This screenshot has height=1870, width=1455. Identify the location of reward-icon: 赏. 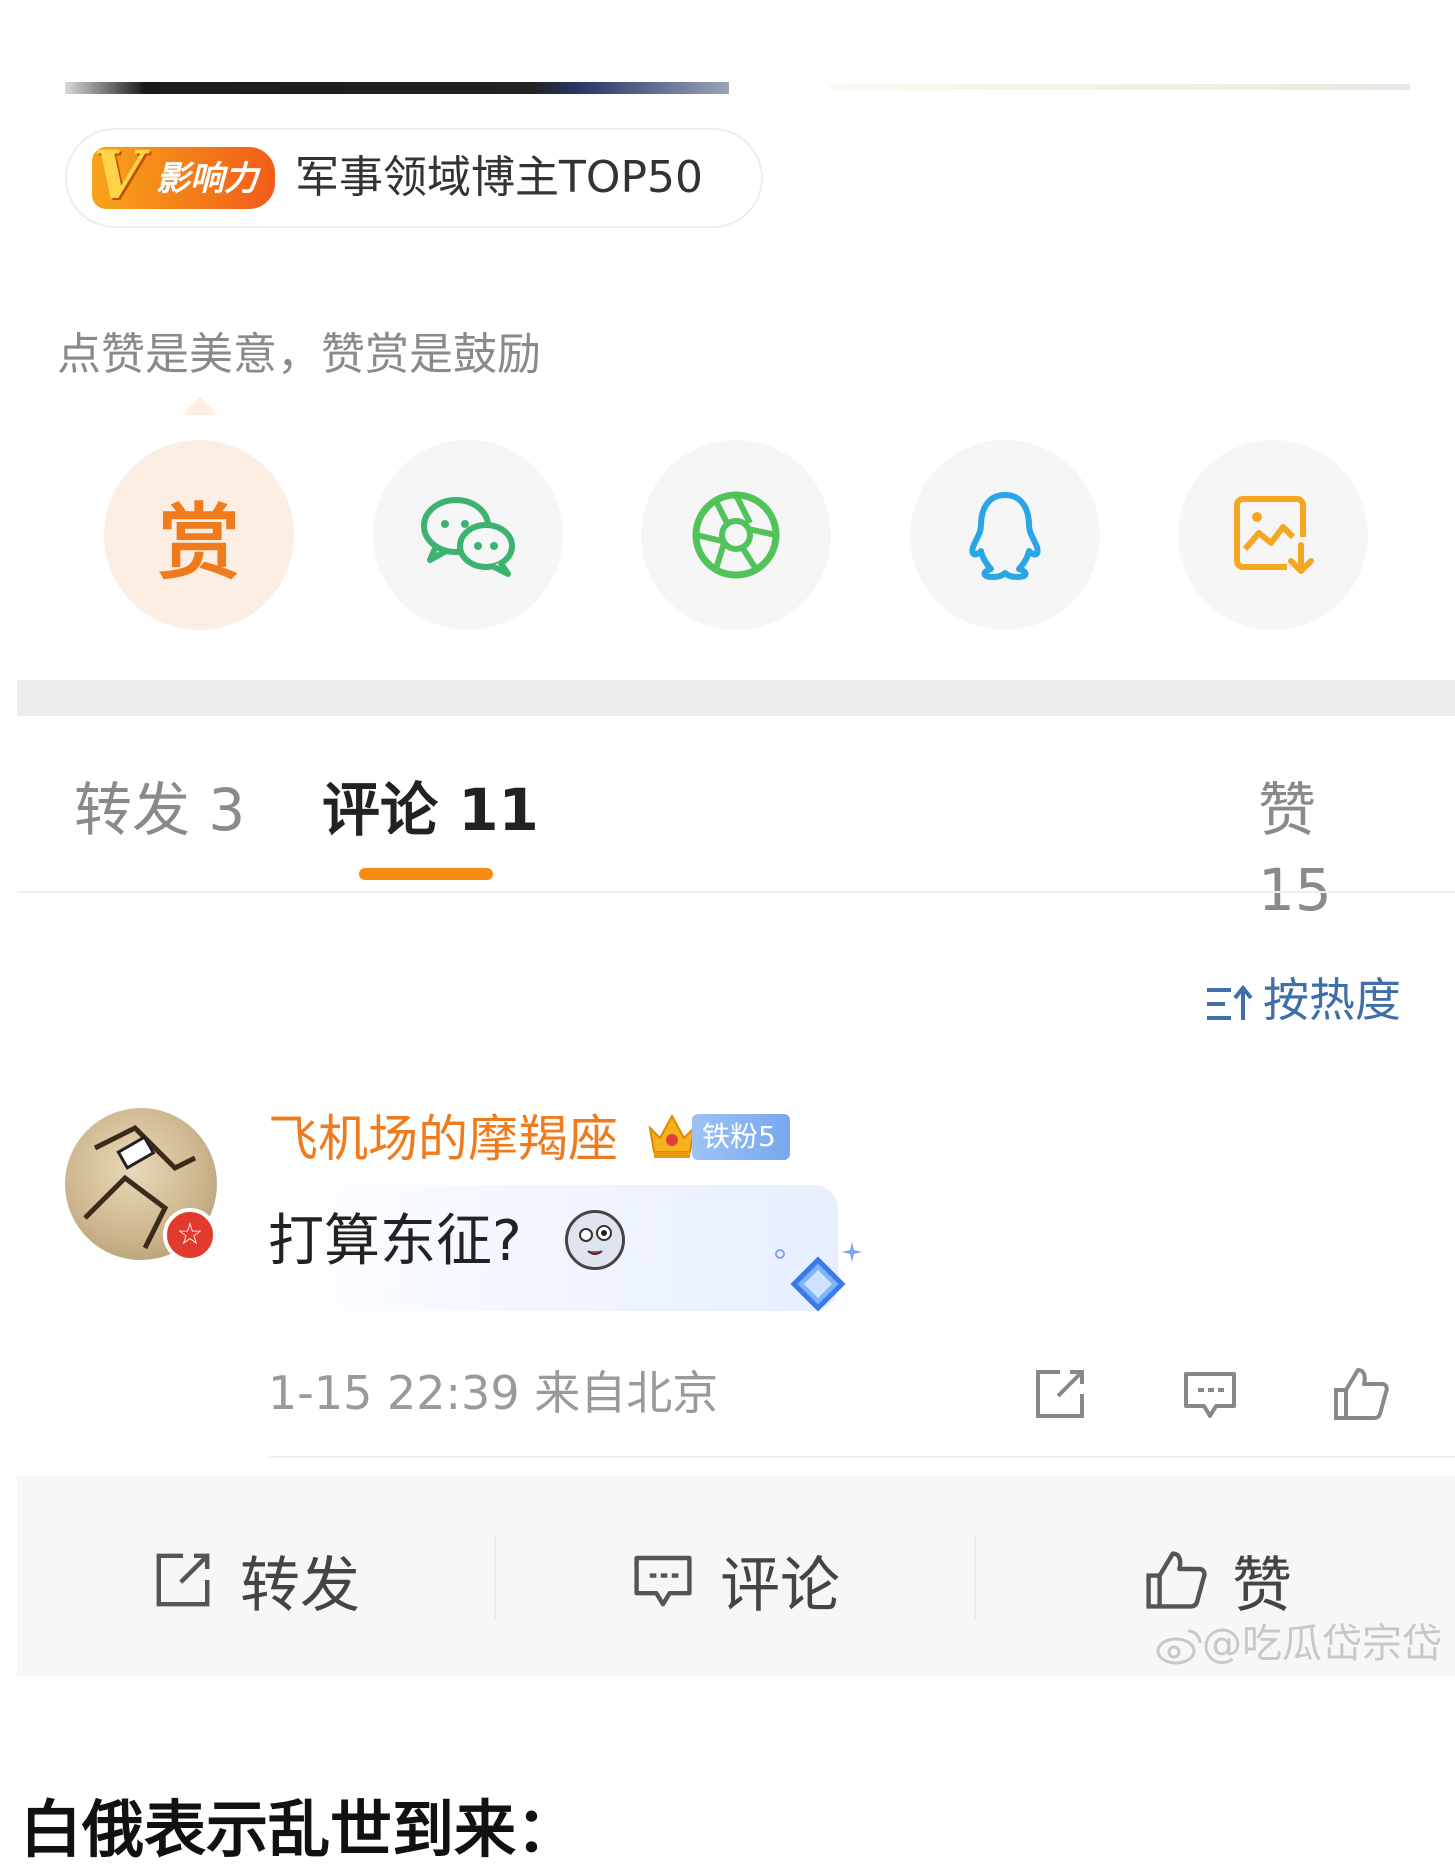
(198, 543).